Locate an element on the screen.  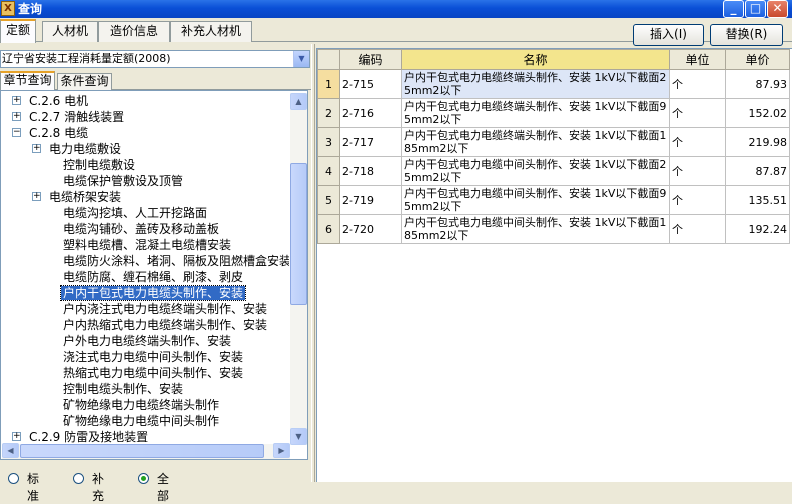
tree-node: 热缩式电力电缆中间头制作、安装 is located at coordinates (153, 373).